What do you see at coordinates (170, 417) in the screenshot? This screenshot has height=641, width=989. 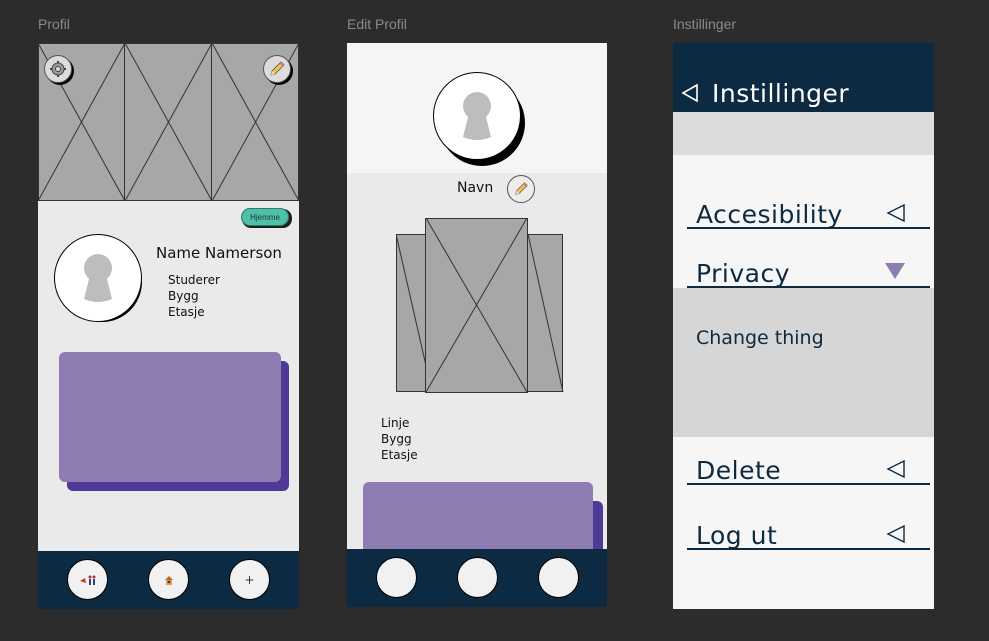 I see `info-card` at bounding box center [170, 417].